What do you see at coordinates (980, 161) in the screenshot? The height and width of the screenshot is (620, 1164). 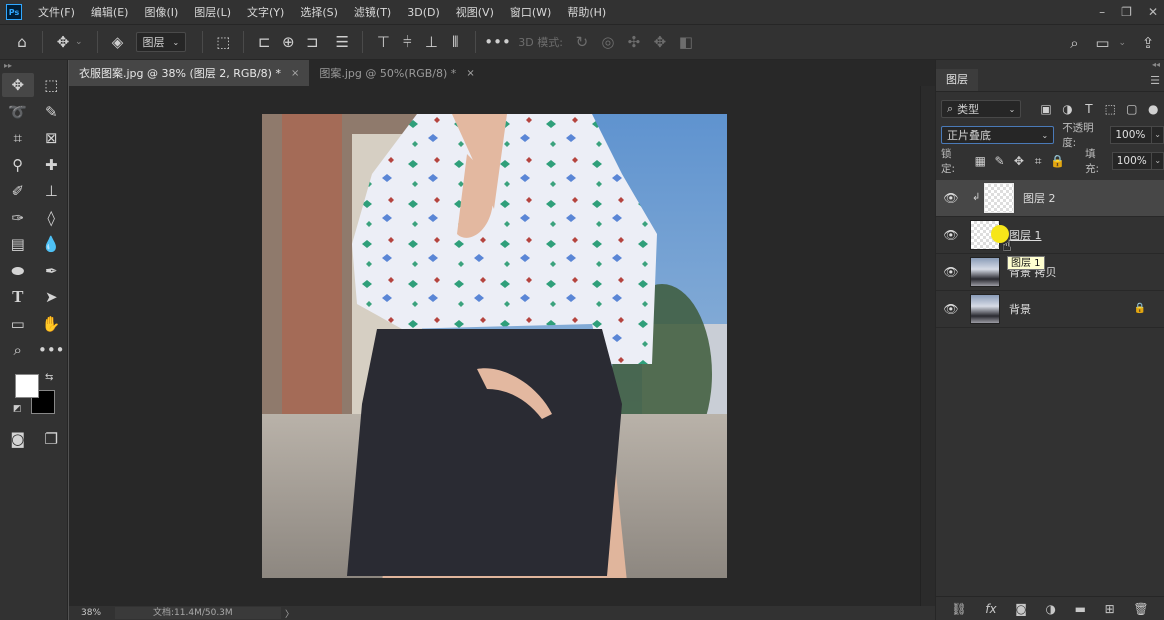 I see `lock-transparency-icon: ▦` at bounding box center [980, 161].